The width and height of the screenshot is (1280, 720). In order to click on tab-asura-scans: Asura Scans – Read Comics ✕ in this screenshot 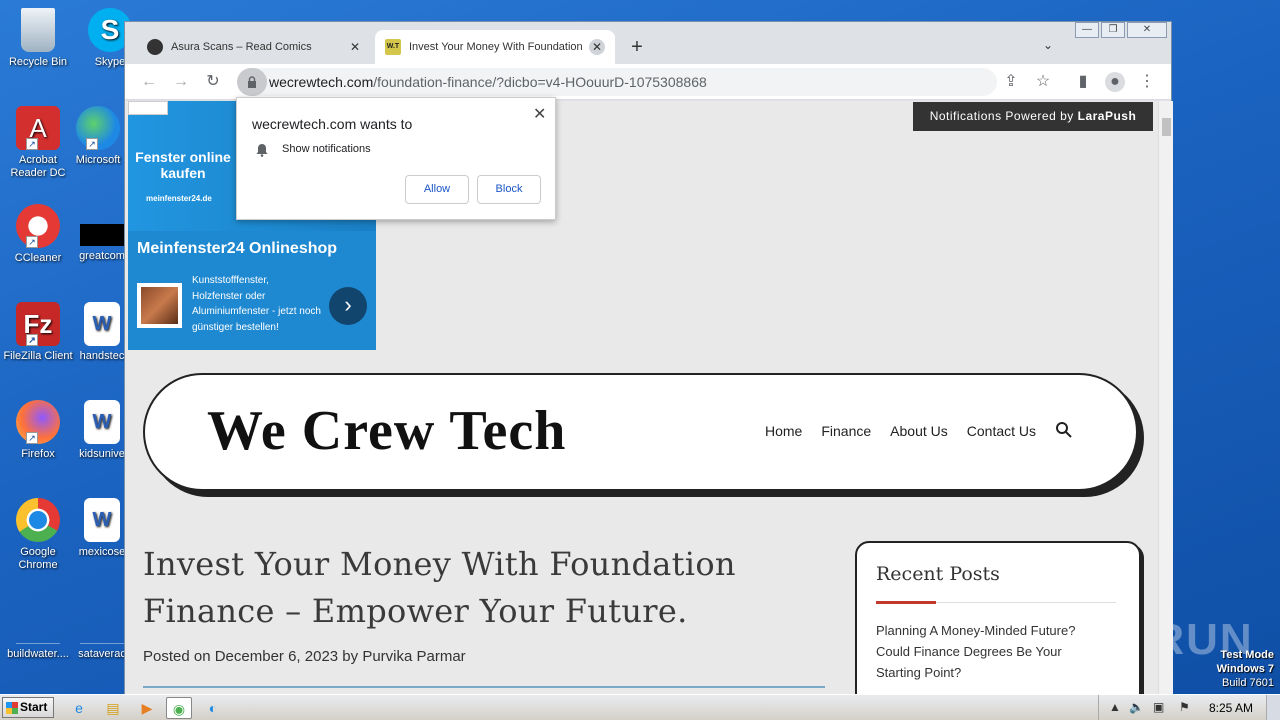, I will do `click(255, 47)`.